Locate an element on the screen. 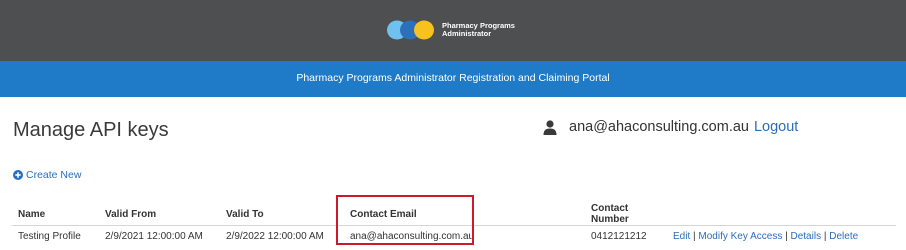  page-title: Manage API keys is located at coordinates (91, 130).